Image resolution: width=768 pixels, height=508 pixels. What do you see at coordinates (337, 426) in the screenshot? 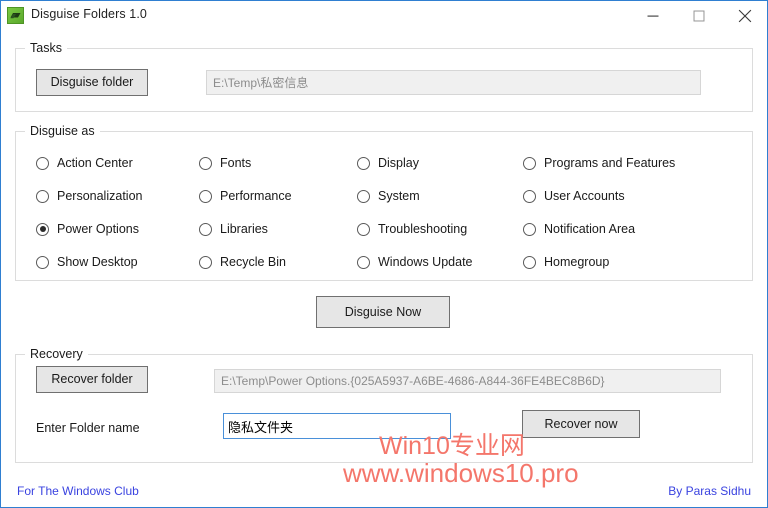
I see `folder-name-input` at bounding box center [337, 426].